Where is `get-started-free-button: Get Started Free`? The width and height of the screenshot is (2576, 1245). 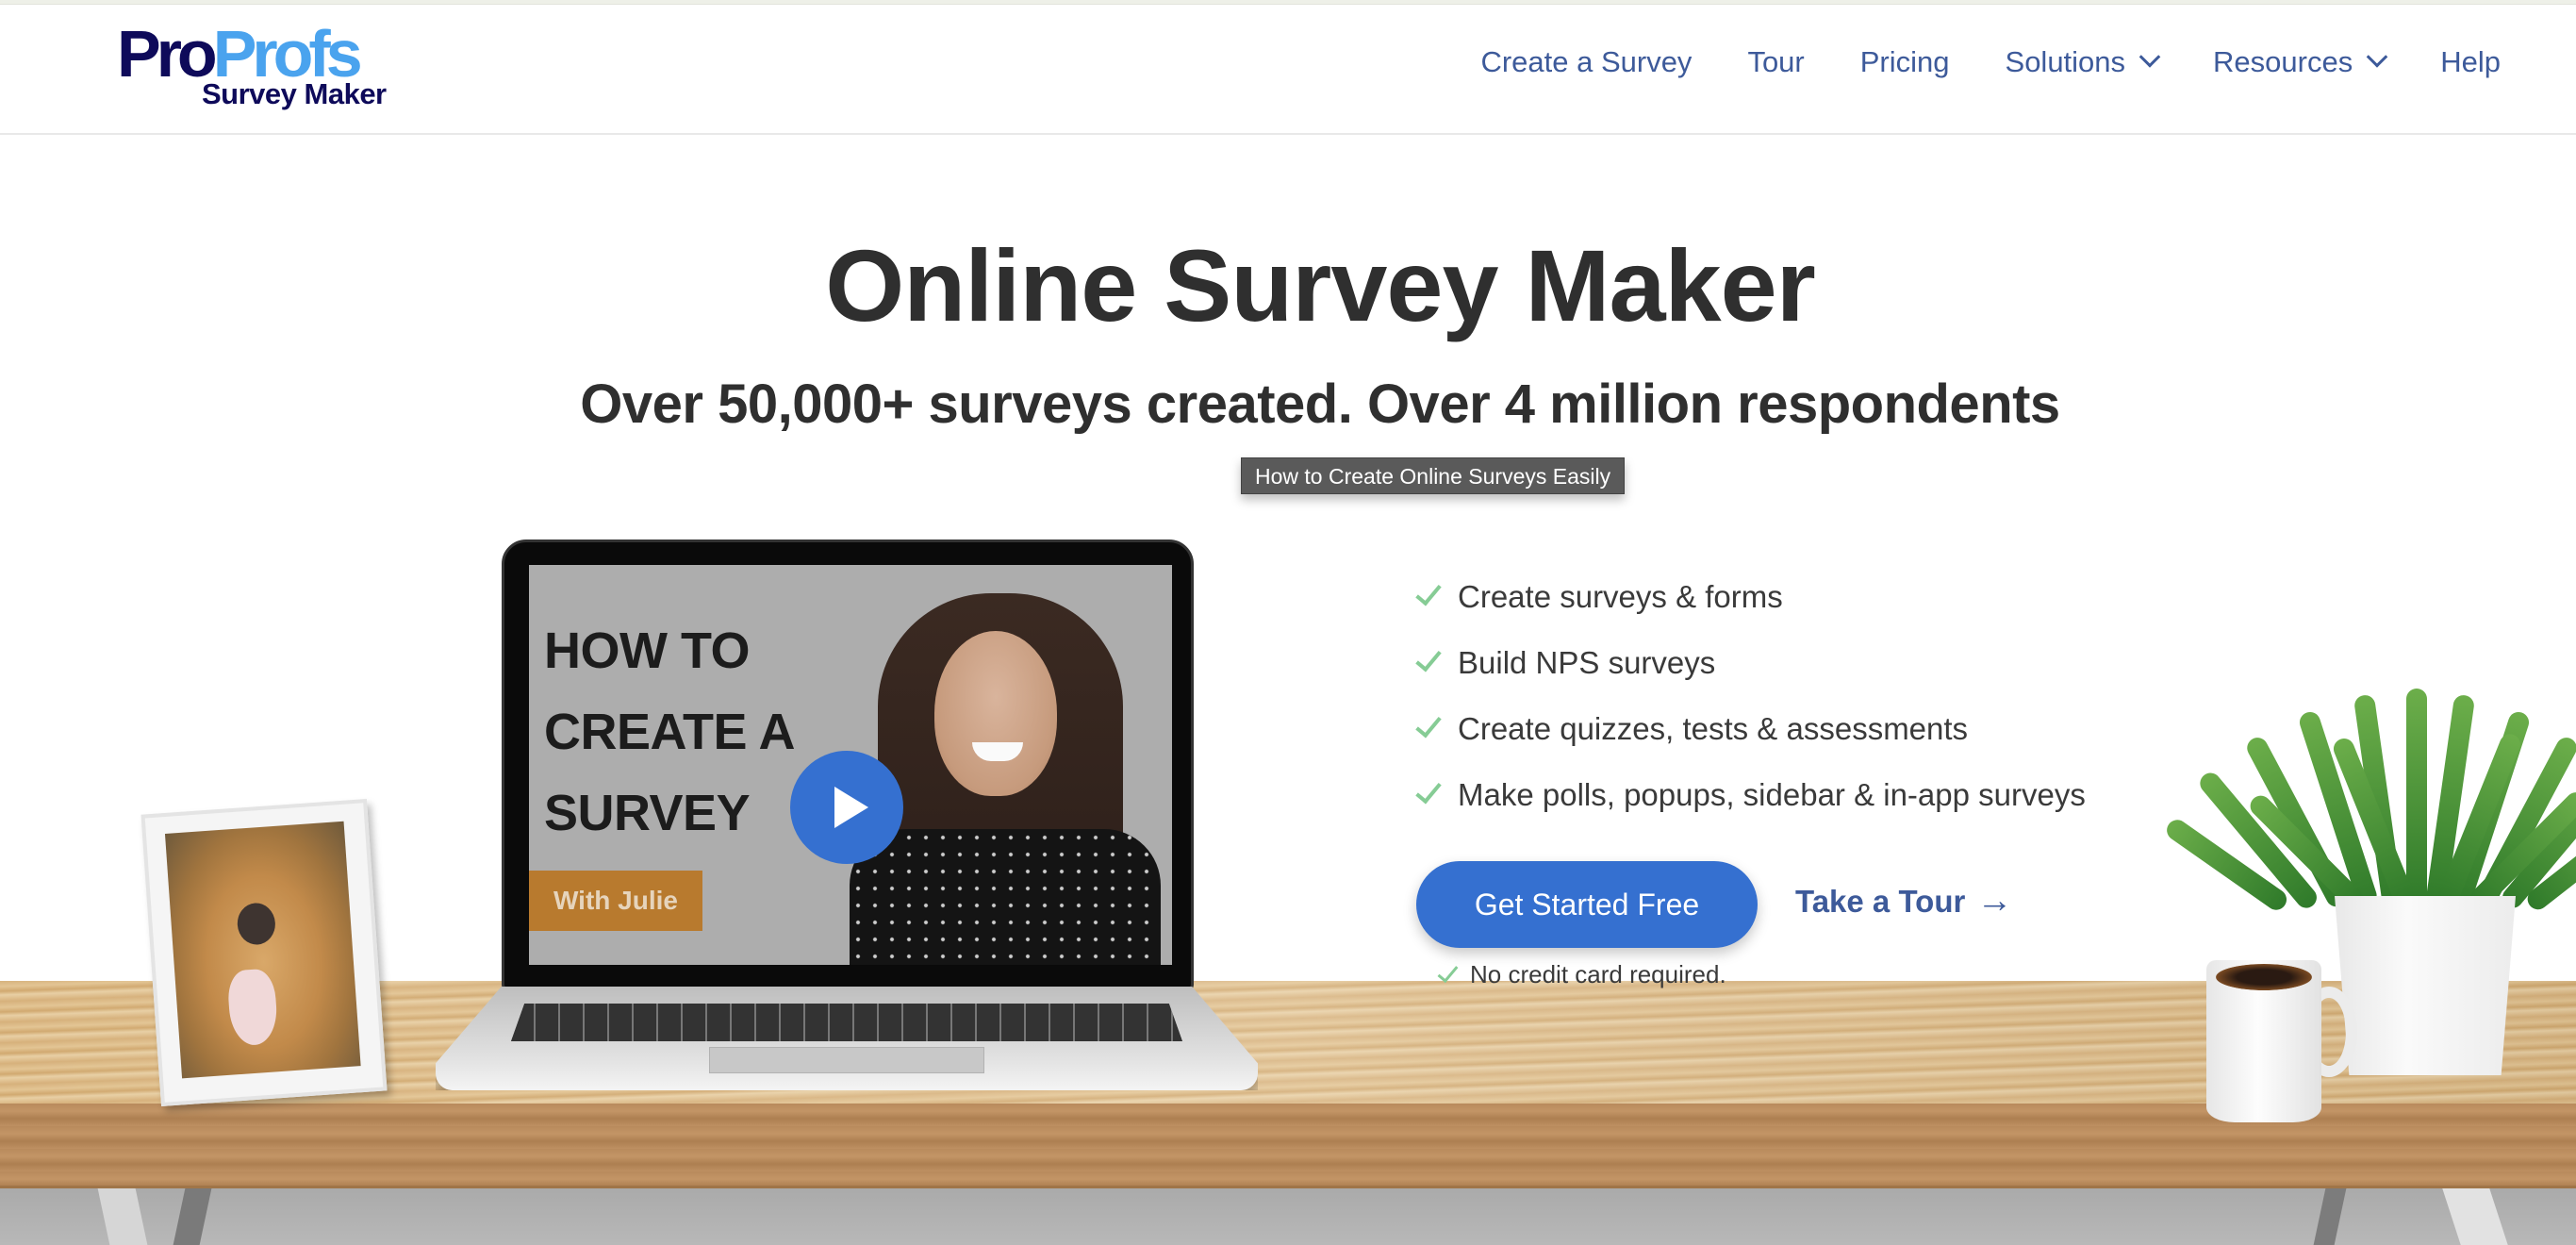 get-started-free-button: Get Started Free is located at coordinates (1587, 905).